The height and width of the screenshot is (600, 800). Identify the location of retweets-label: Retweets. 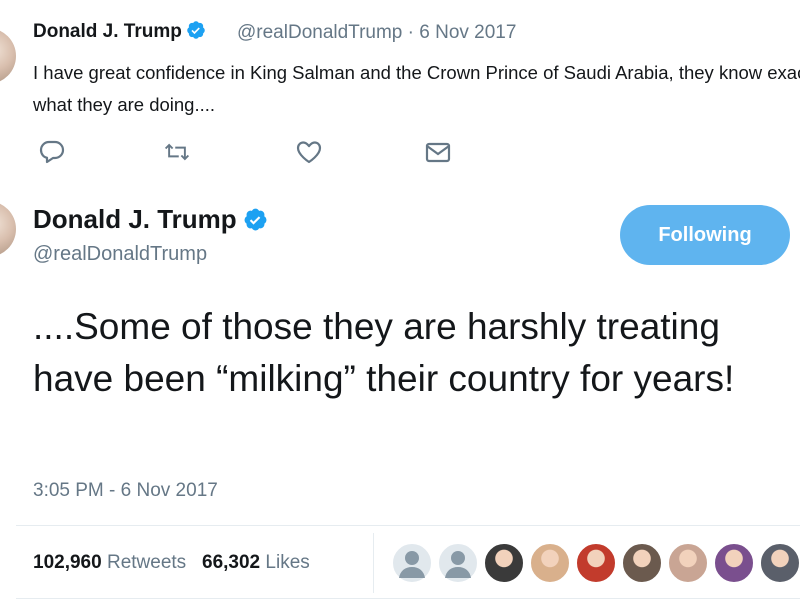
(146, 562).